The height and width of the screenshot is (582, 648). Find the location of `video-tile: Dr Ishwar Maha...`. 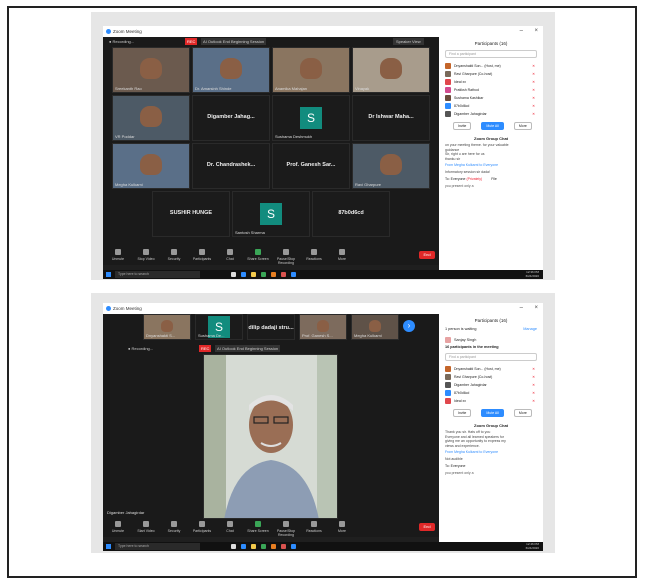

video-tile: Dr Ishwar Maha... is located at coordinates (391, 118).